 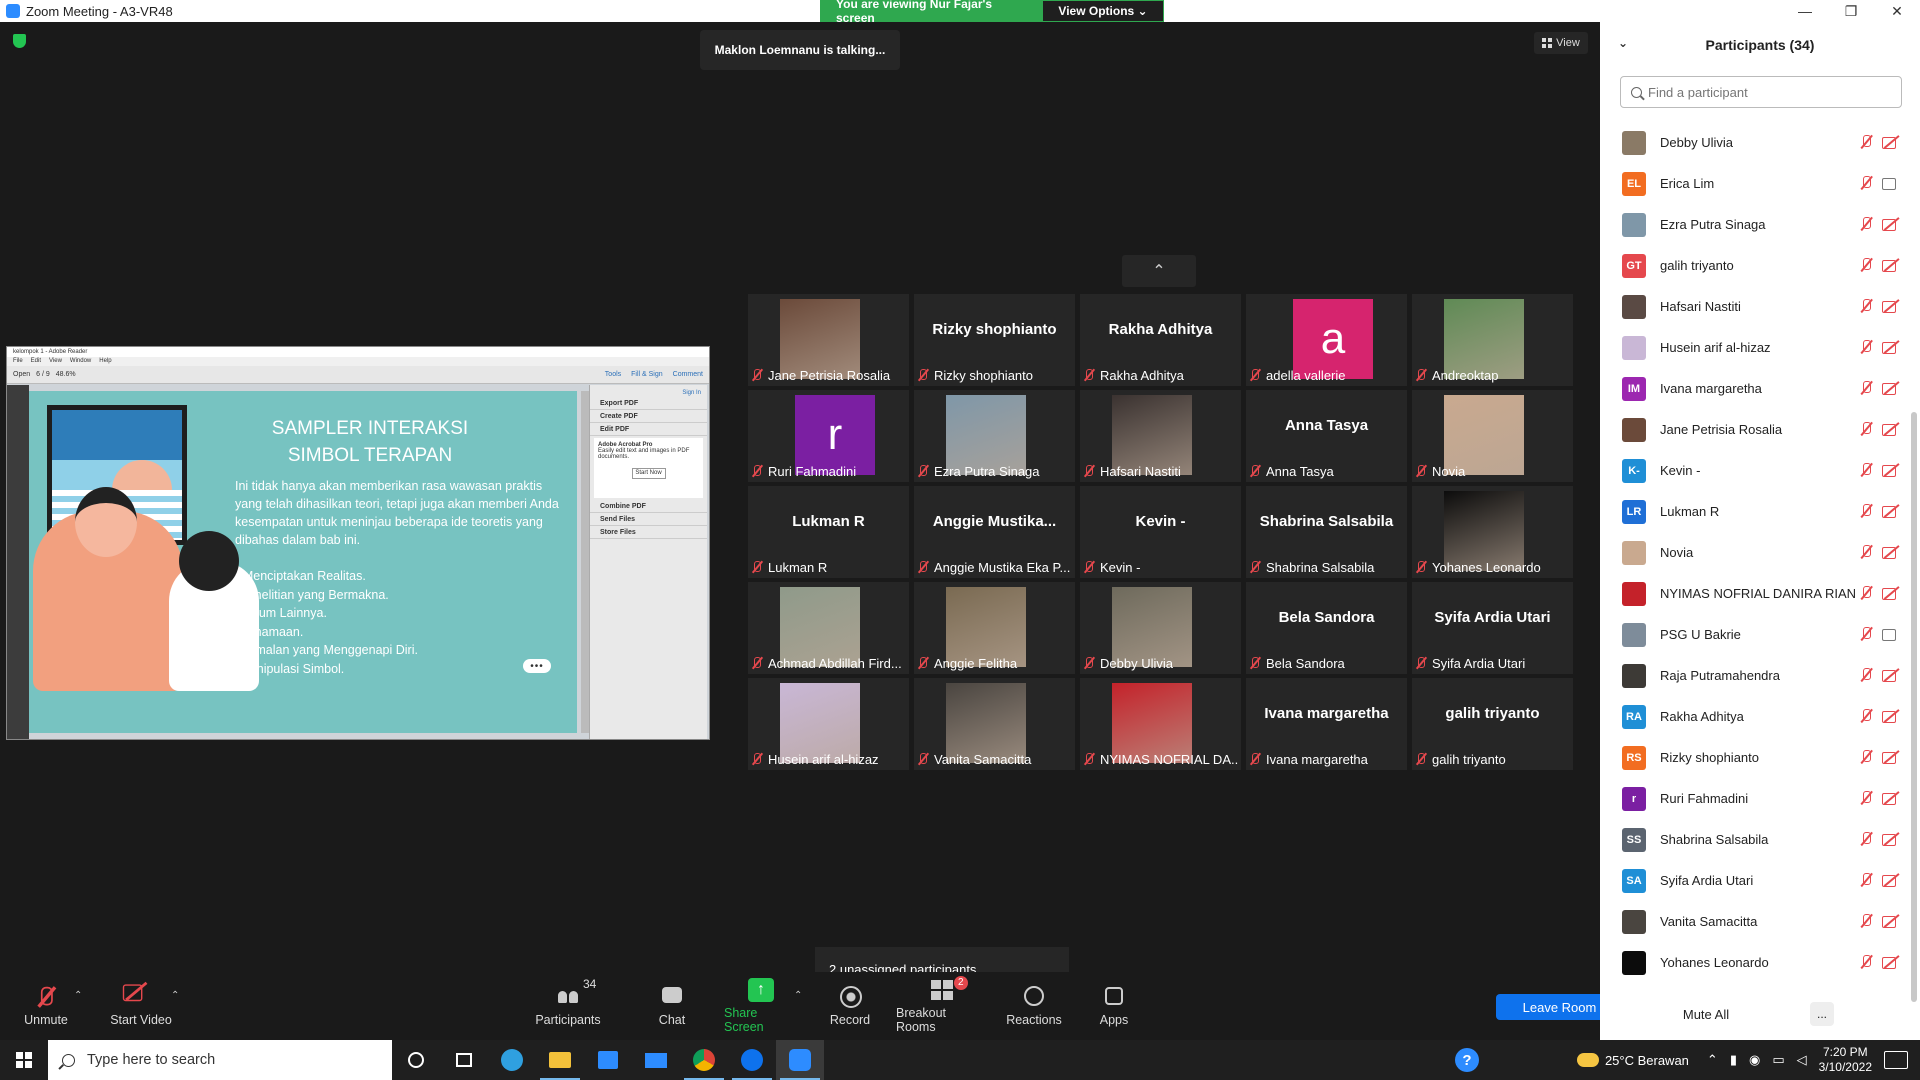 I want to click on video-tile: Jane Petrisia Rosalia, so click(x=828, y=340).